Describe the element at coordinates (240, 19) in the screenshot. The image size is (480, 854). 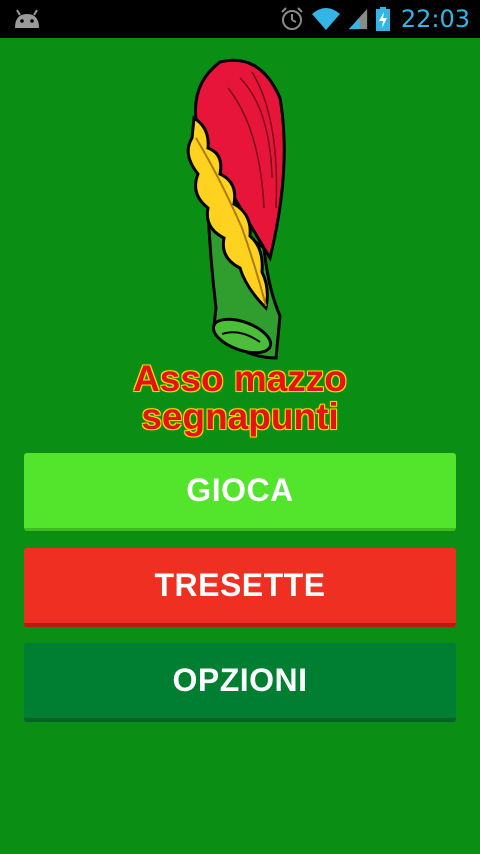
I see `status-bar: 22:03` at that location.